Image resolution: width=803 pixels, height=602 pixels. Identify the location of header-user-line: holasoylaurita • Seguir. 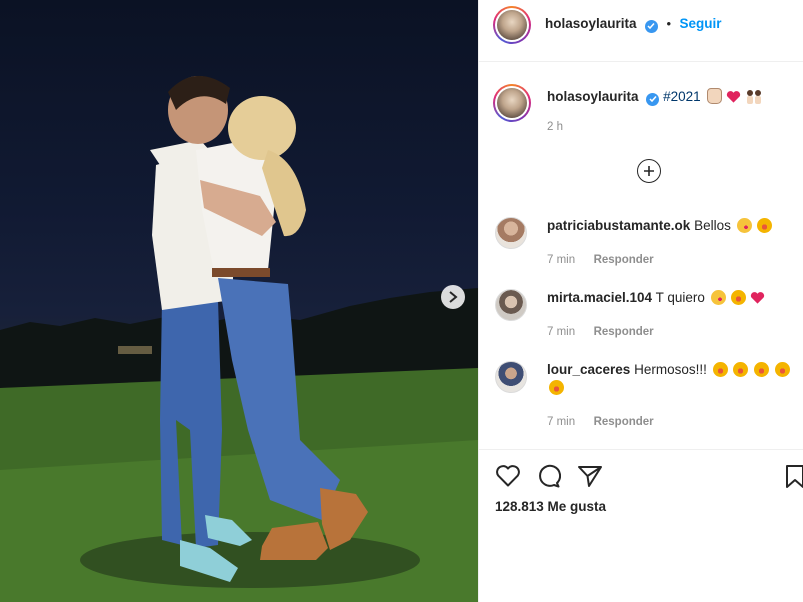
(633, 24).